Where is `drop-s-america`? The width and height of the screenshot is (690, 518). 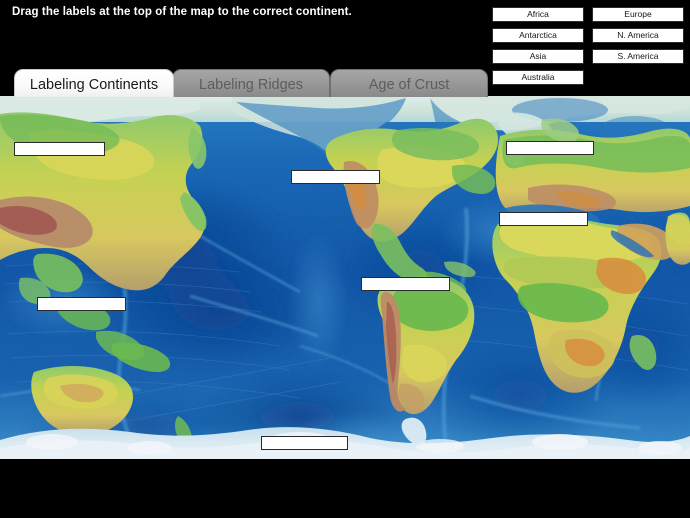 drop-s-america is located at coordinates (405, 284).